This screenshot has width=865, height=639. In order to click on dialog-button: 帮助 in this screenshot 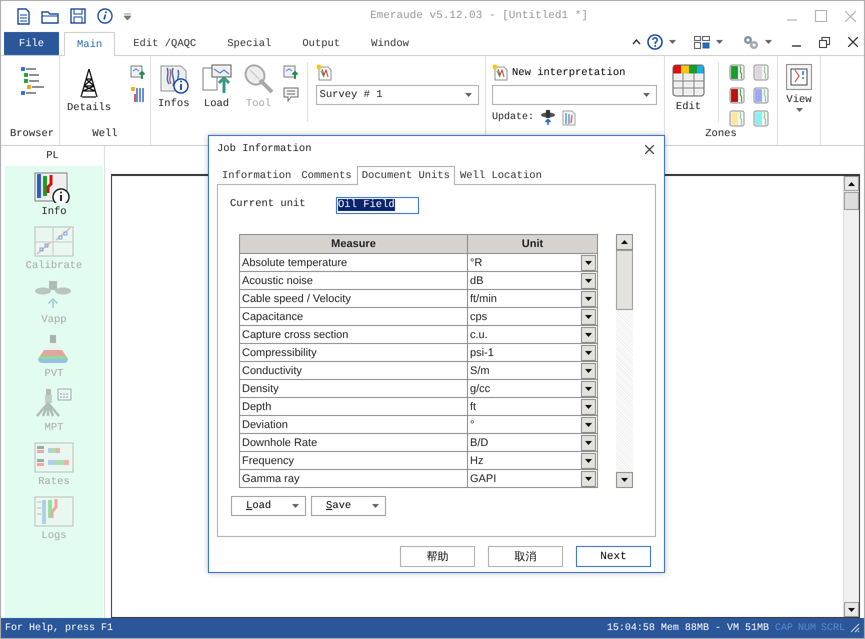, I will do `click(437, 556)`.